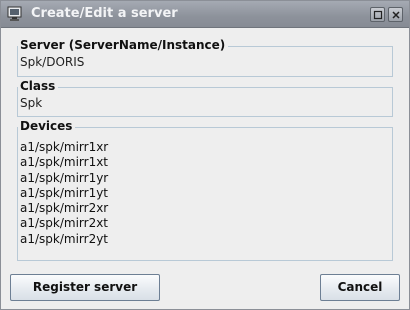  Describe the element at coordinates (104, 13) in the screenshot. I see `window-title: Create/Edit a server` at that location.